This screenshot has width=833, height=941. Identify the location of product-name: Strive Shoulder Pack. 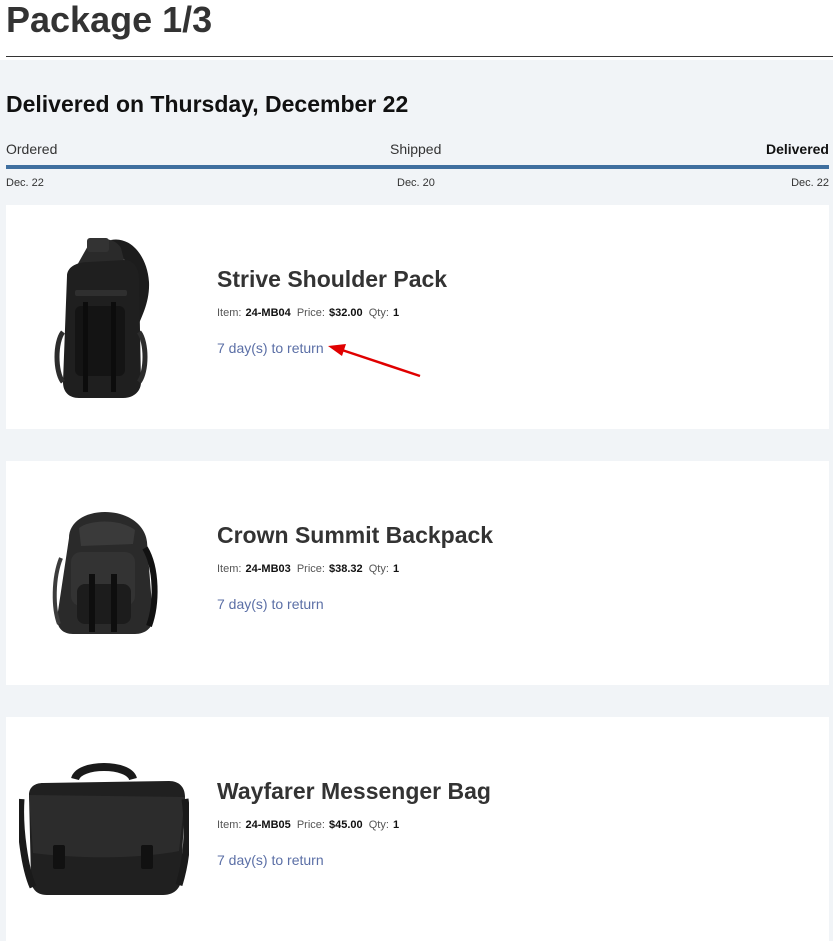
(332, 279).